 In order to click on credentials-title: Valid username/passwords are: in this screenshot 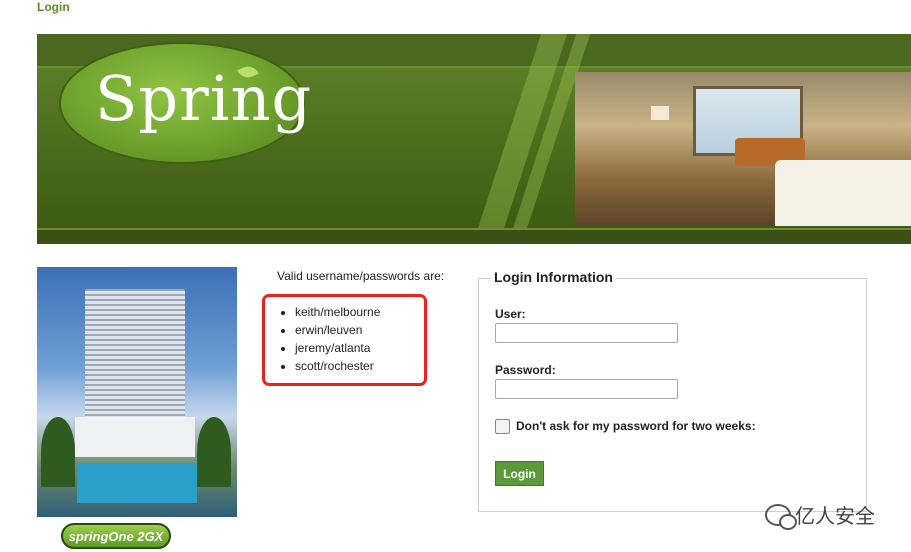, I will do `click(361, 276)`.